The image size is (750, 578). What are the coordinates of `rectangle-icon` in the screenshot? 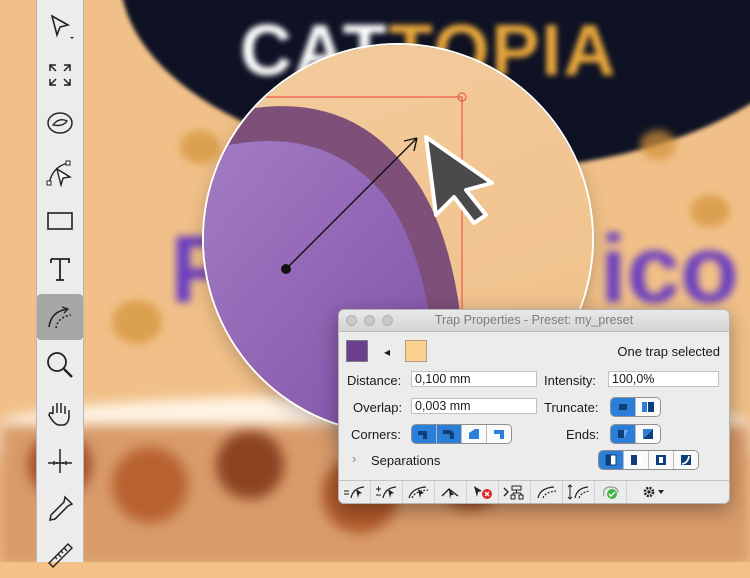 It's located at (60, 221).